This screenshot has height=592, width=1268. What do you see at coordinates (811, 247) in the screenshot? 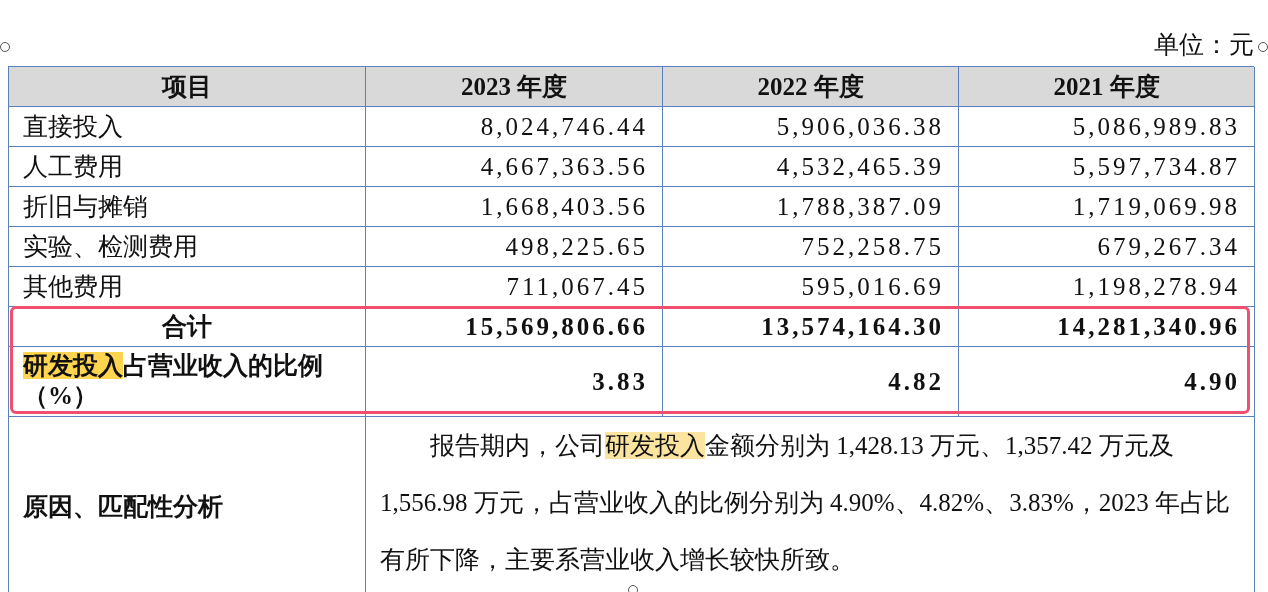
I see `table-cell: 752,258.75` at bounding box center [811, 247].